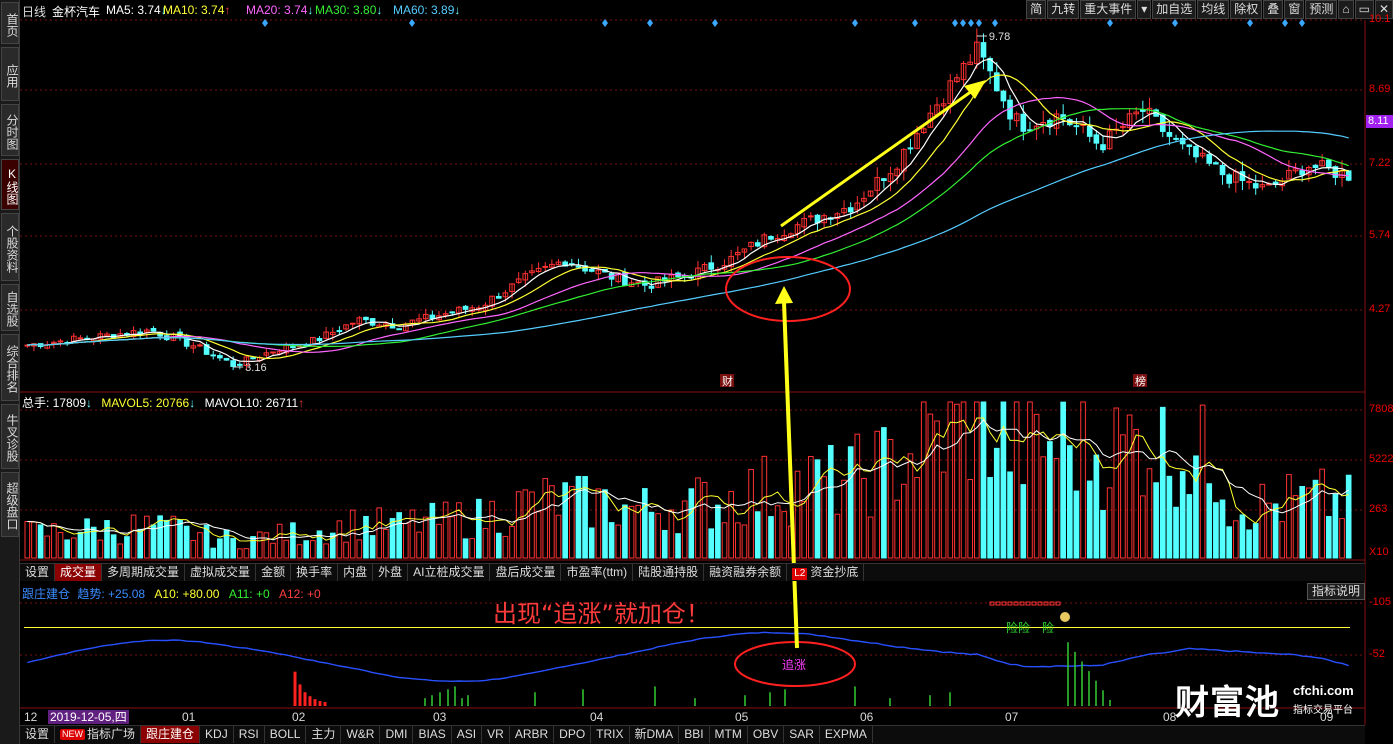 The image size is (1393, 744). What do you see at coordinates (98, 734) in the screenshot?
I see `ind-tabs-item-1: NEW 指标广场` at bounding box center [98, 734].